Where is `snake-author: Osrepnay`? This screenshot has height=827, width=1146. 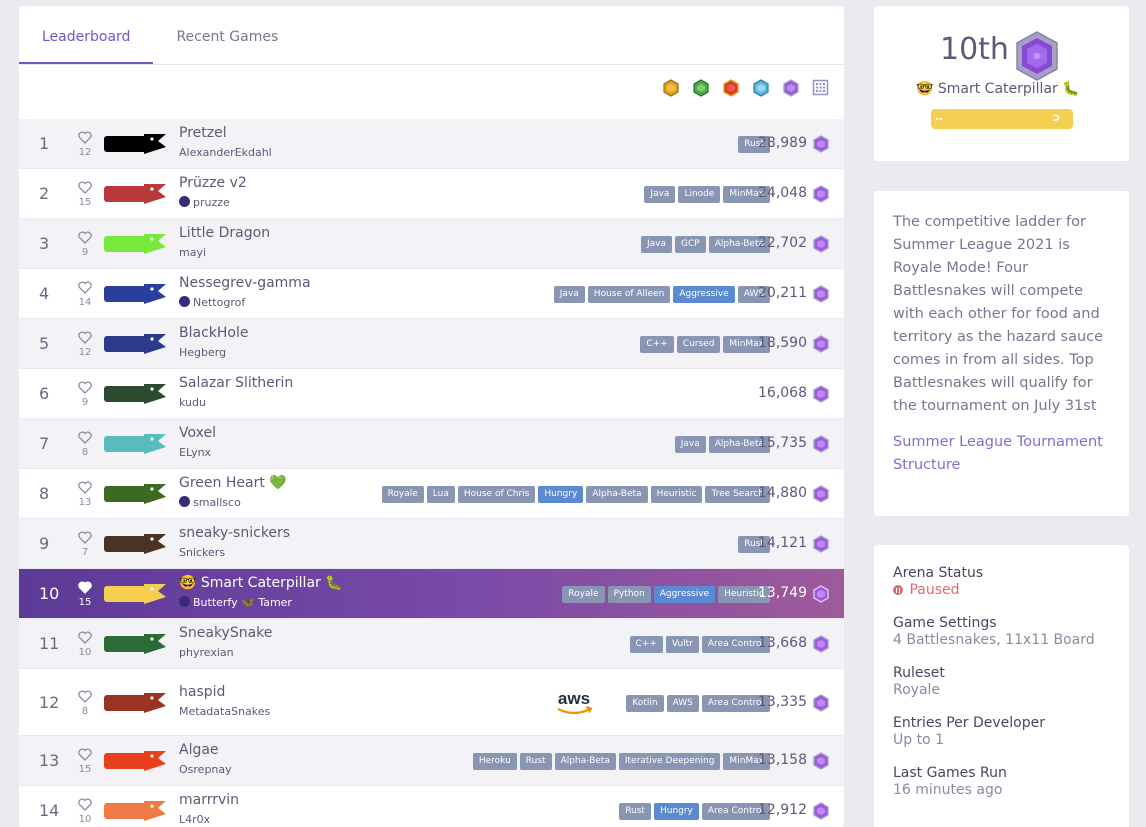
snake-author: Osrepnay is located at coordinates (205, 769).